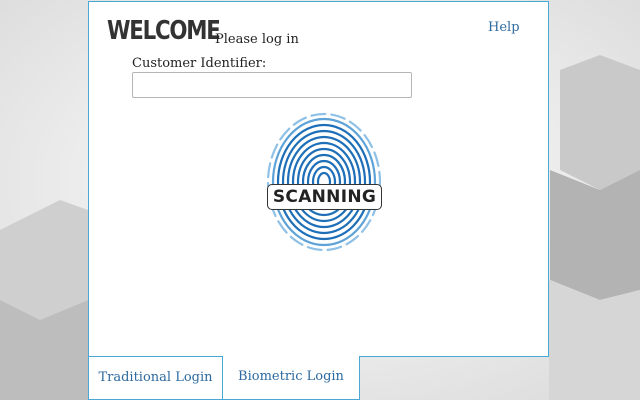 The image size is (640, 400). I want to click on tab-traditional-login: Traditional Login, so click(155, 378).